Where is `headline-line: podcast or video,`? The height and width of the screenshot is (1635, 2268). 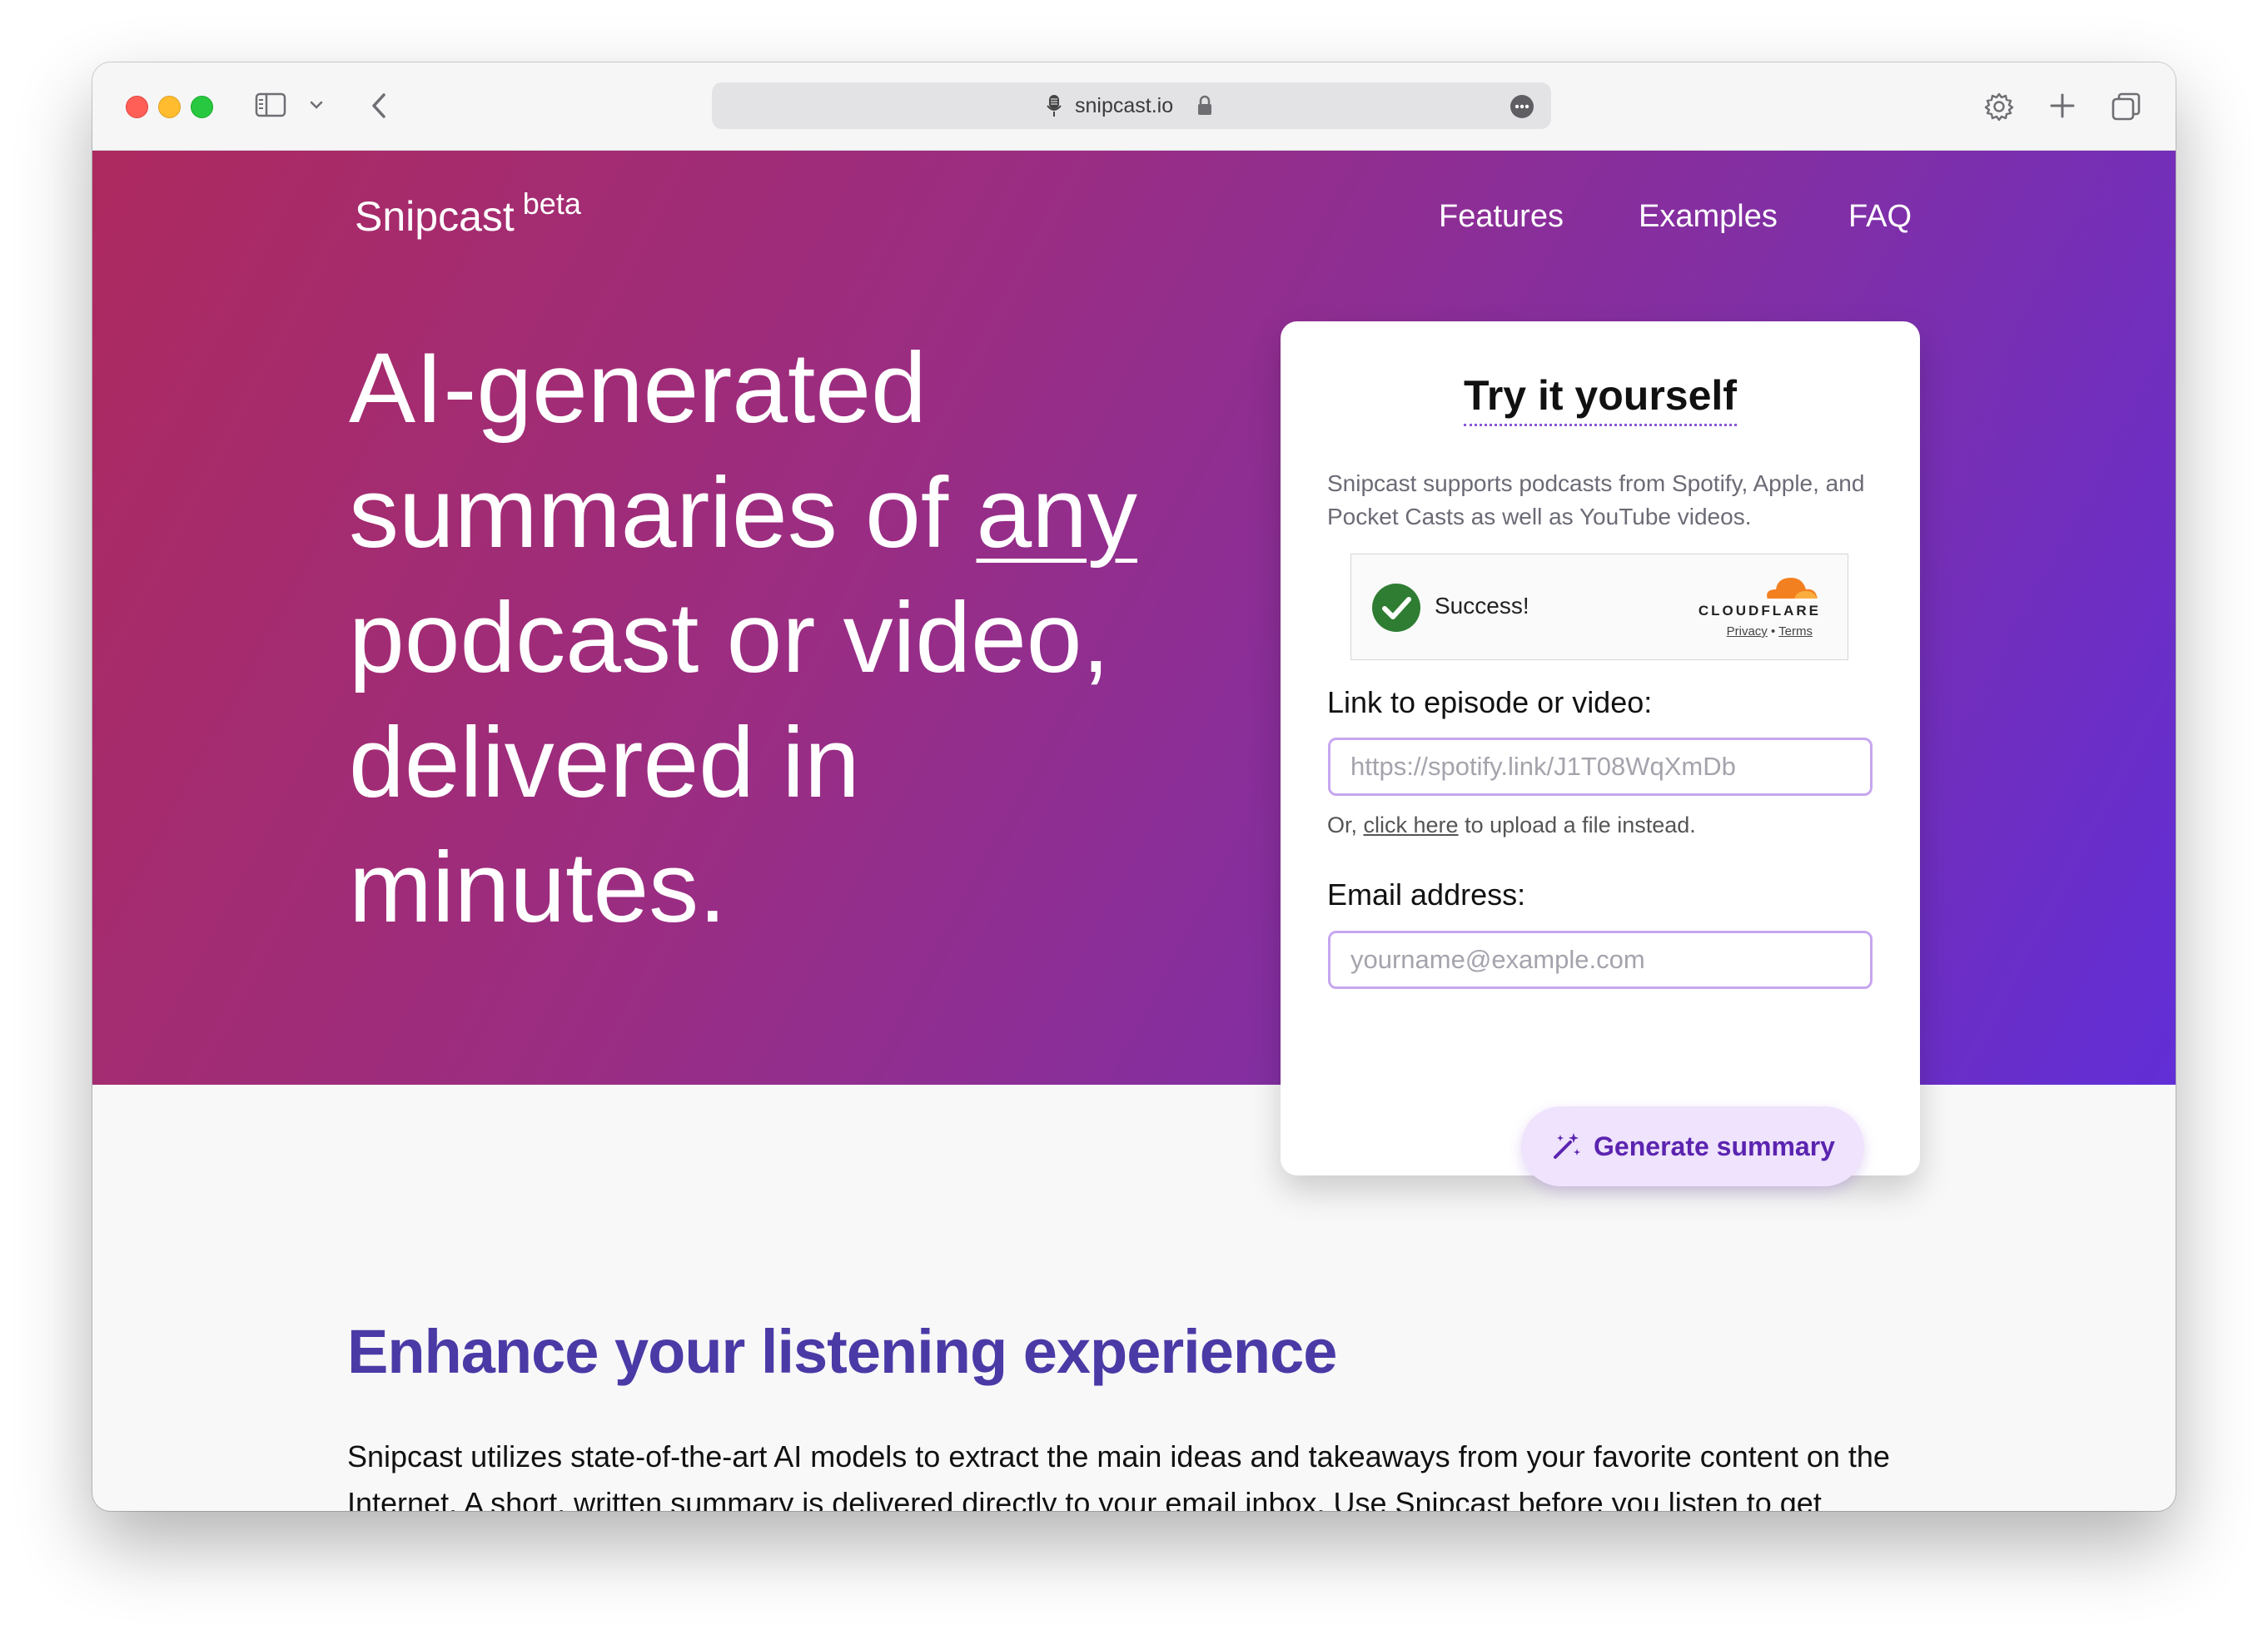
headline-line: podcast or video, is located at coordinates (730, 637).